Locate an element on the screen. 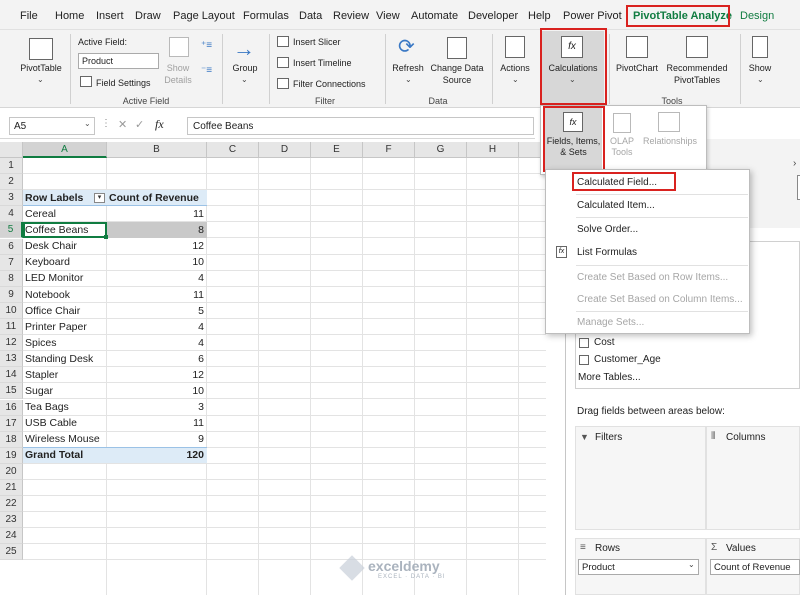  expand-field-icon: ⁺≡ is located at coordinates (206, 45).